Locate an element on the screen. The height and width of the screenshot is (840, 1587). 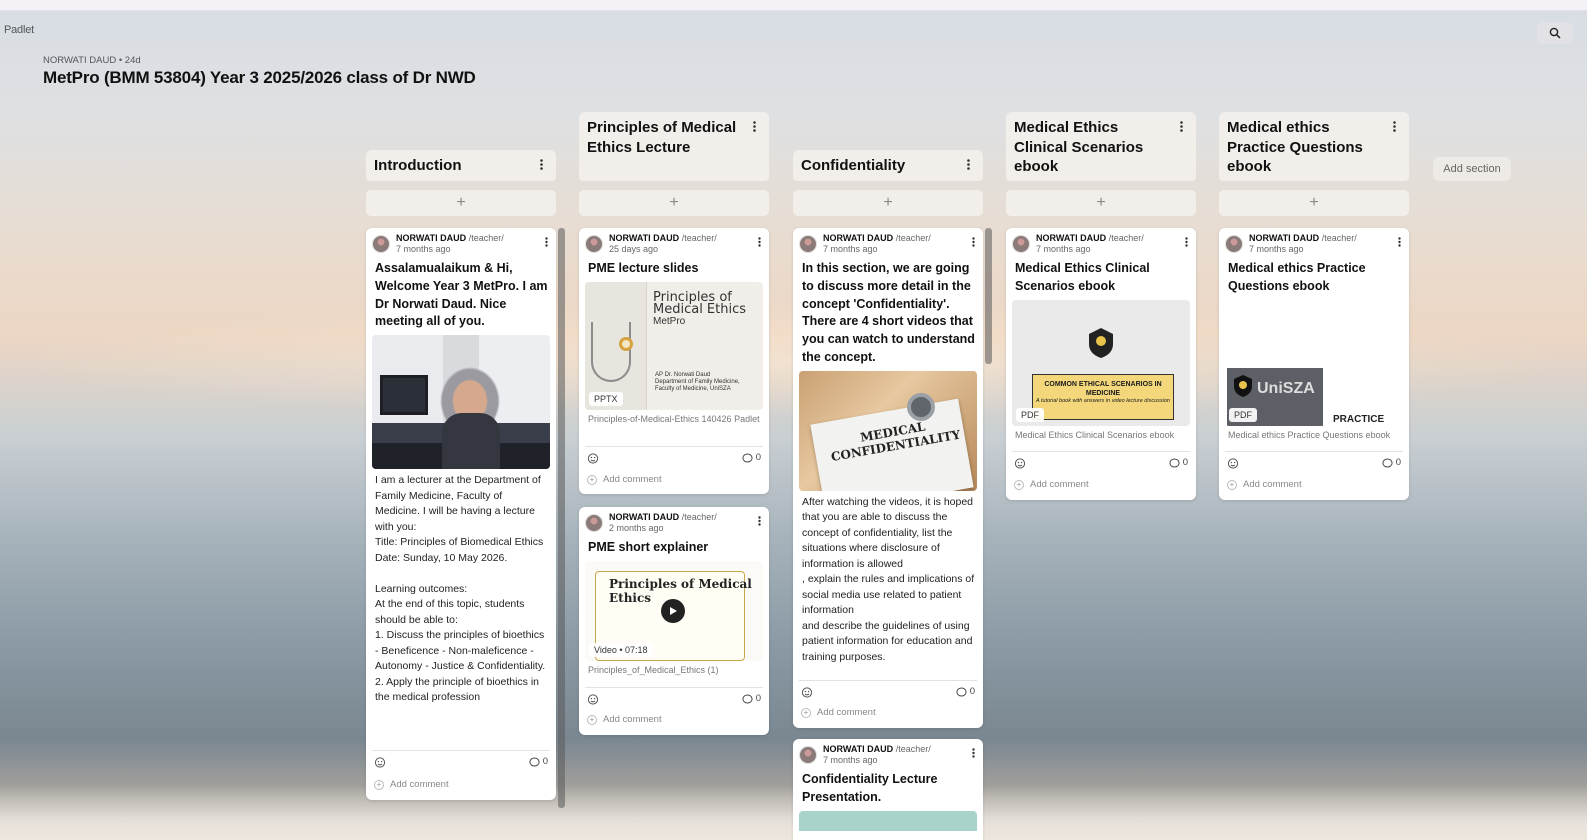
attachment-caption: Medical ethics Practice Questions ebook is located at coordinates (1314, 434).